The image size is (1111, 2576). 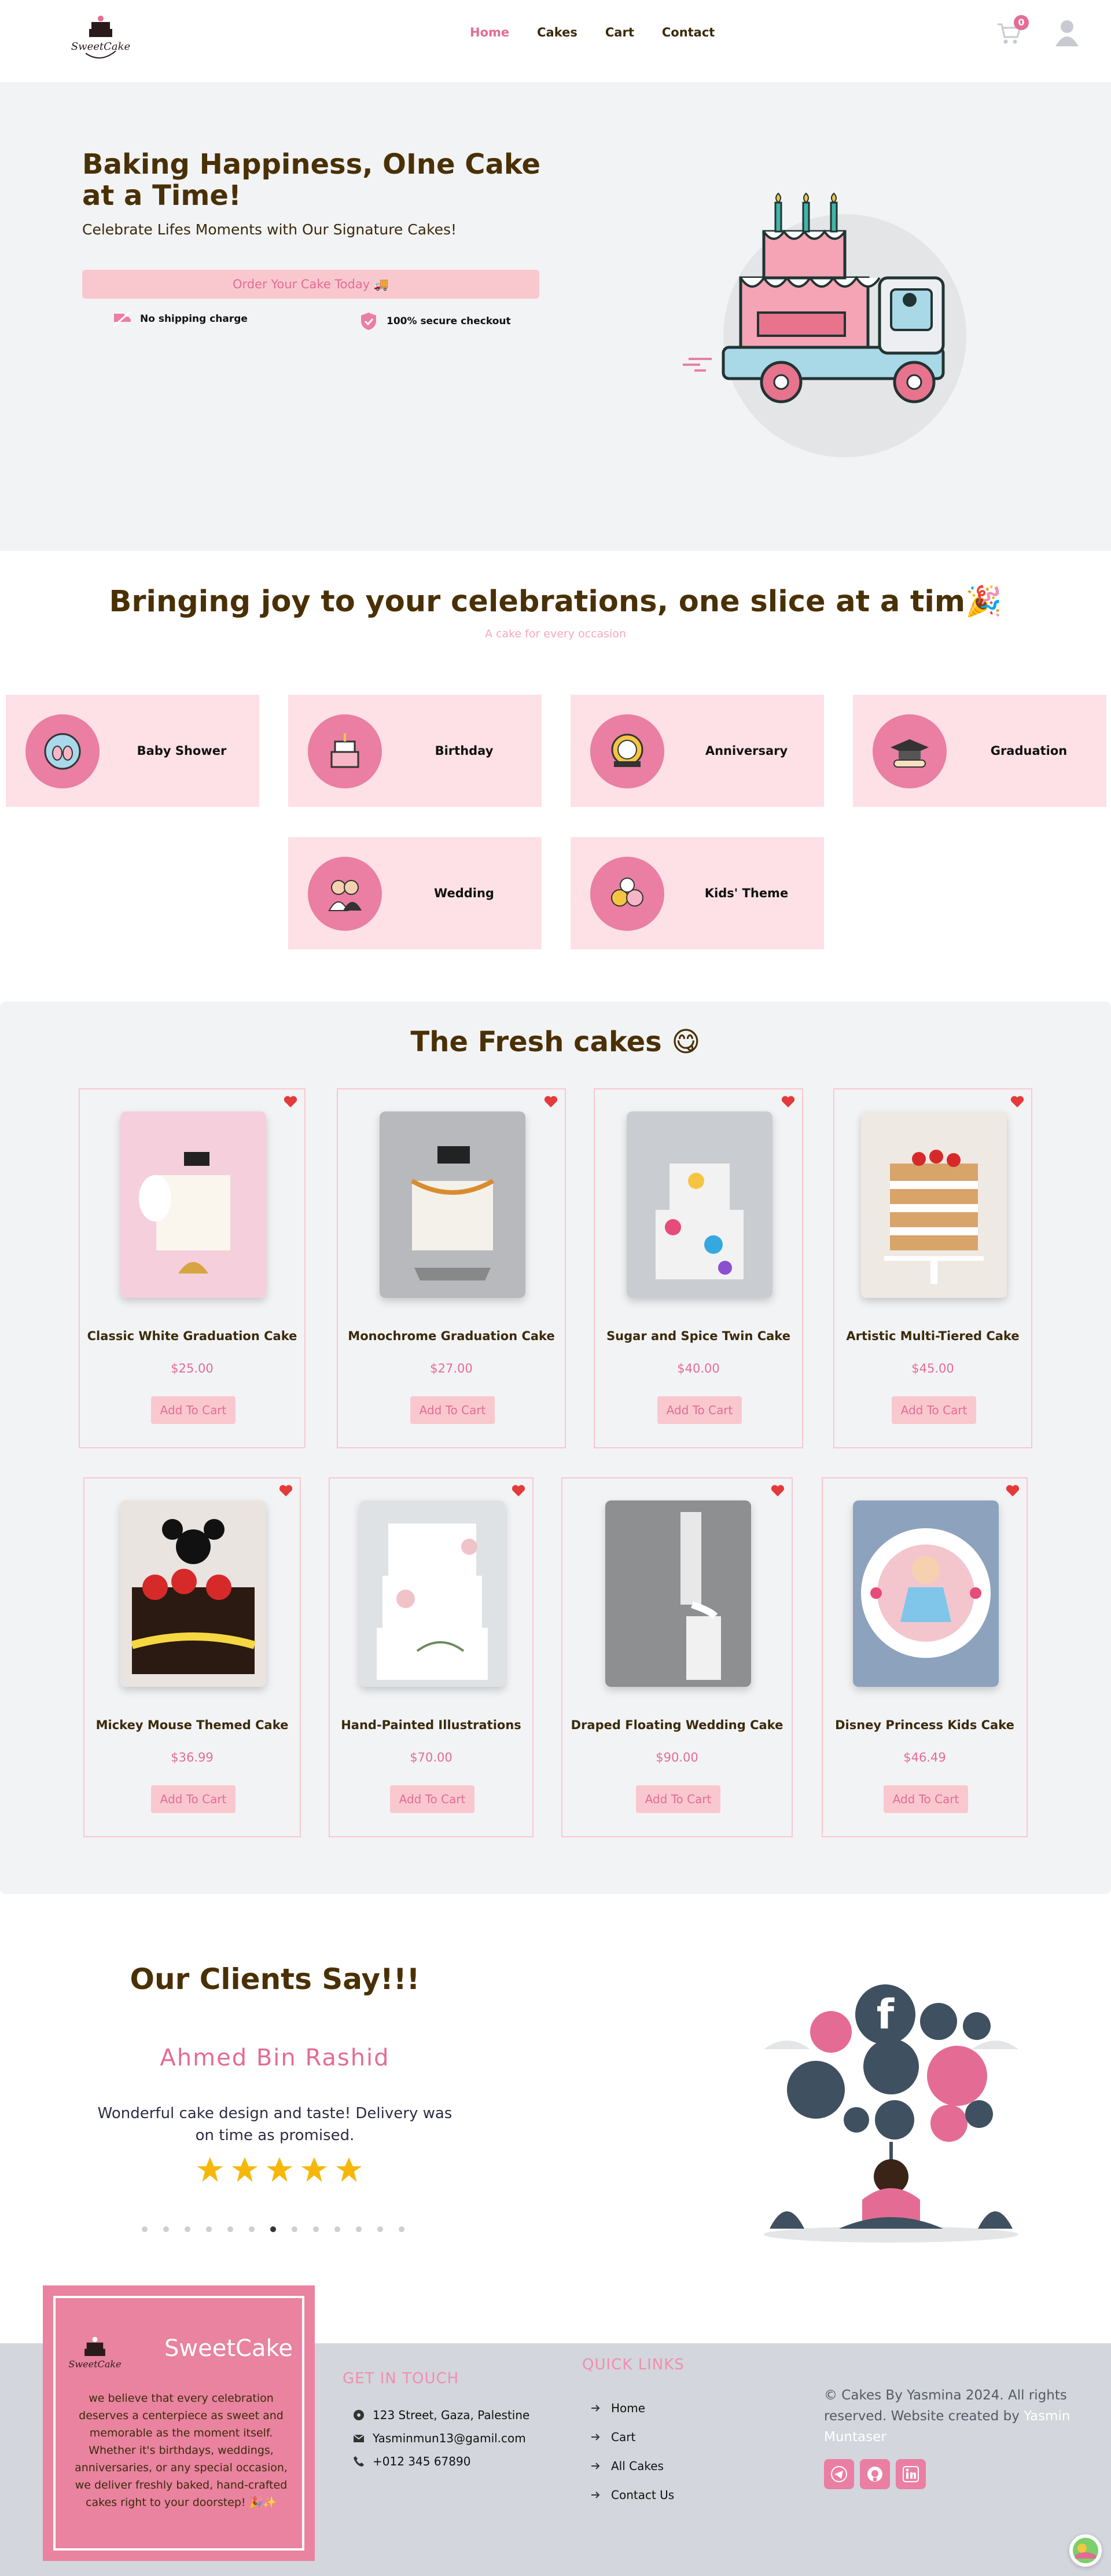 I want to click on contact-email: Yasminmun13@gamil.com, so click(x=439, y=2438).